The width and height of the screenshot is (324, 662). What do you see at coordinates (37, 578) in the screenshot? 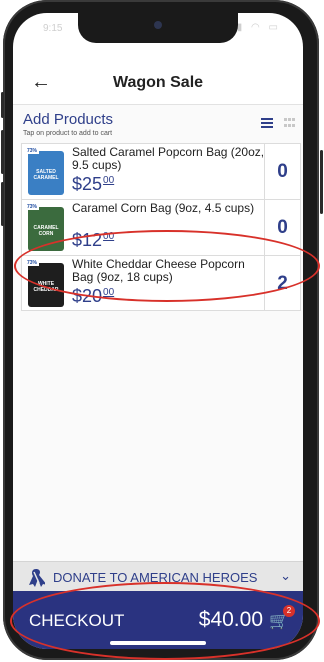
I see `ribbon-icon` at bounding box center [37, 578].